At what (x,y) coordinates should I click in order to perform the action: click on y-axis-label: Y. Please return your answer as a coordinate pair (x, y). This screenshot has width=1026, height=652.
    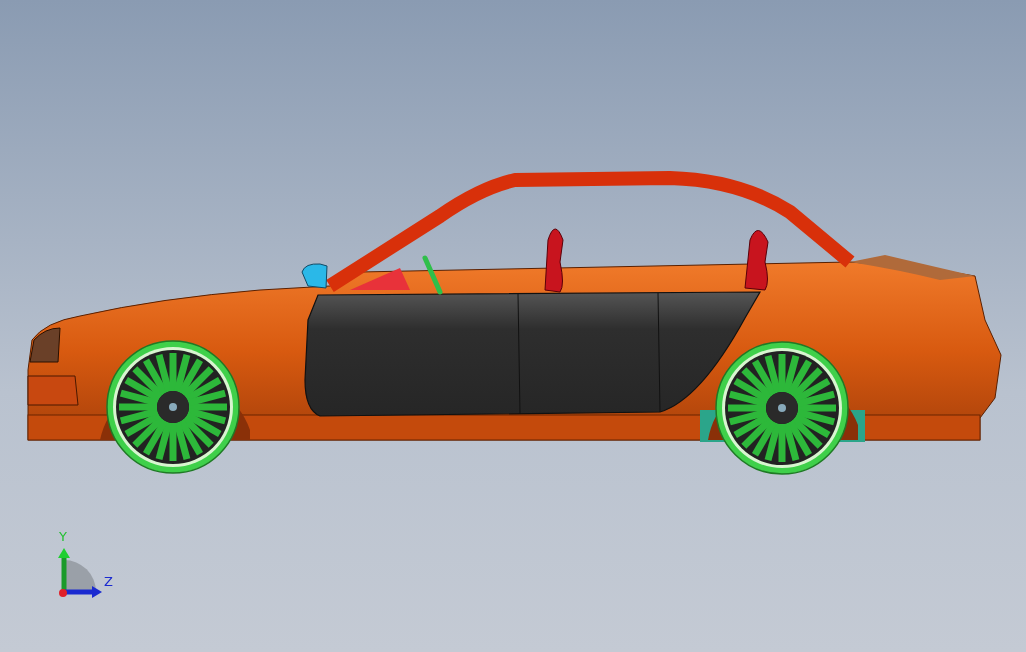
    Looking at the image, I should click on (63, 536).